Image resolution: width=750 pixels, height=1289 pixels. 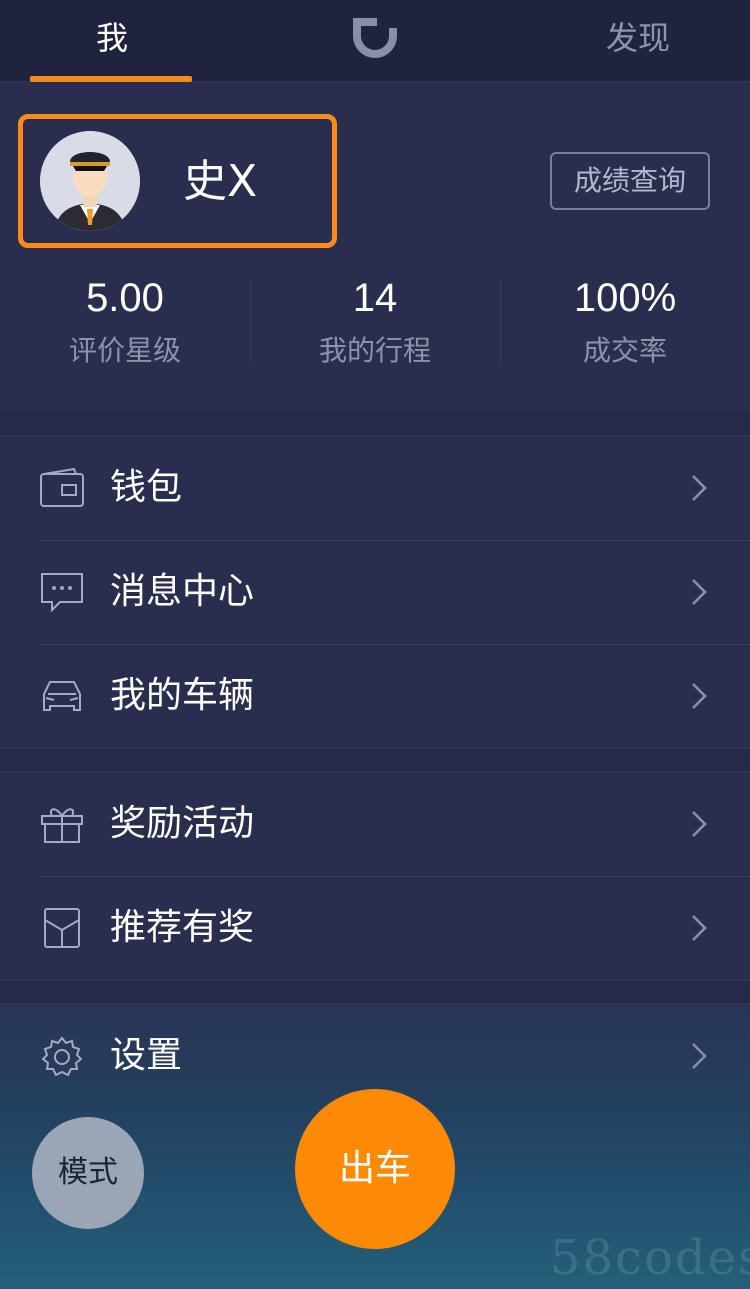 I want to click on stat-value: 14, so click(x=375, y=298).